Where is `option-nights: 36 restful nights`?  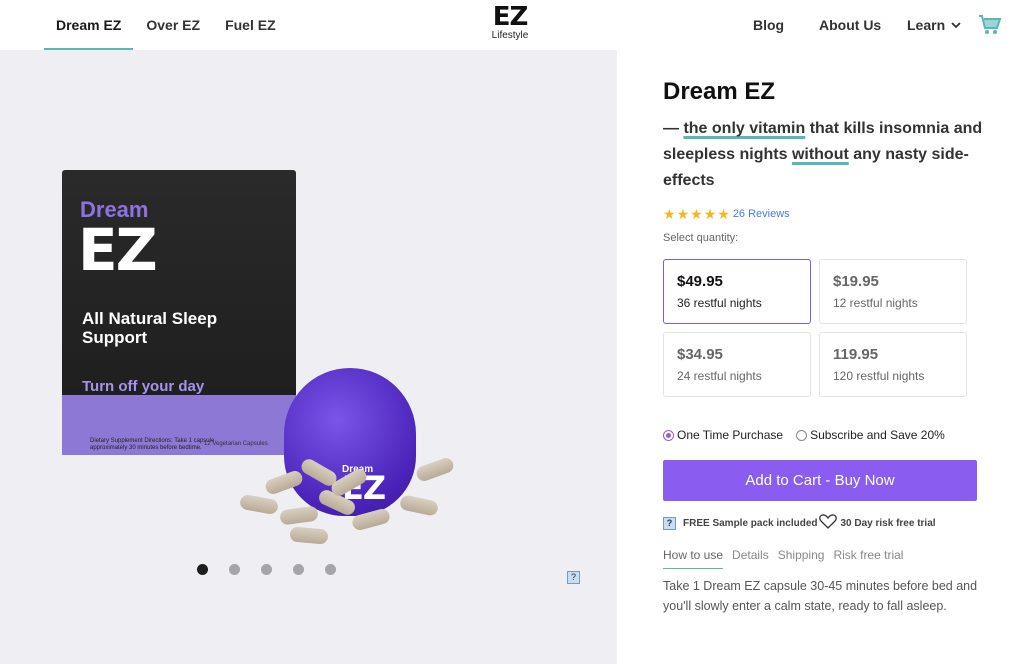 option-nights: 36 restful nights is located at coordinates (719, 303).